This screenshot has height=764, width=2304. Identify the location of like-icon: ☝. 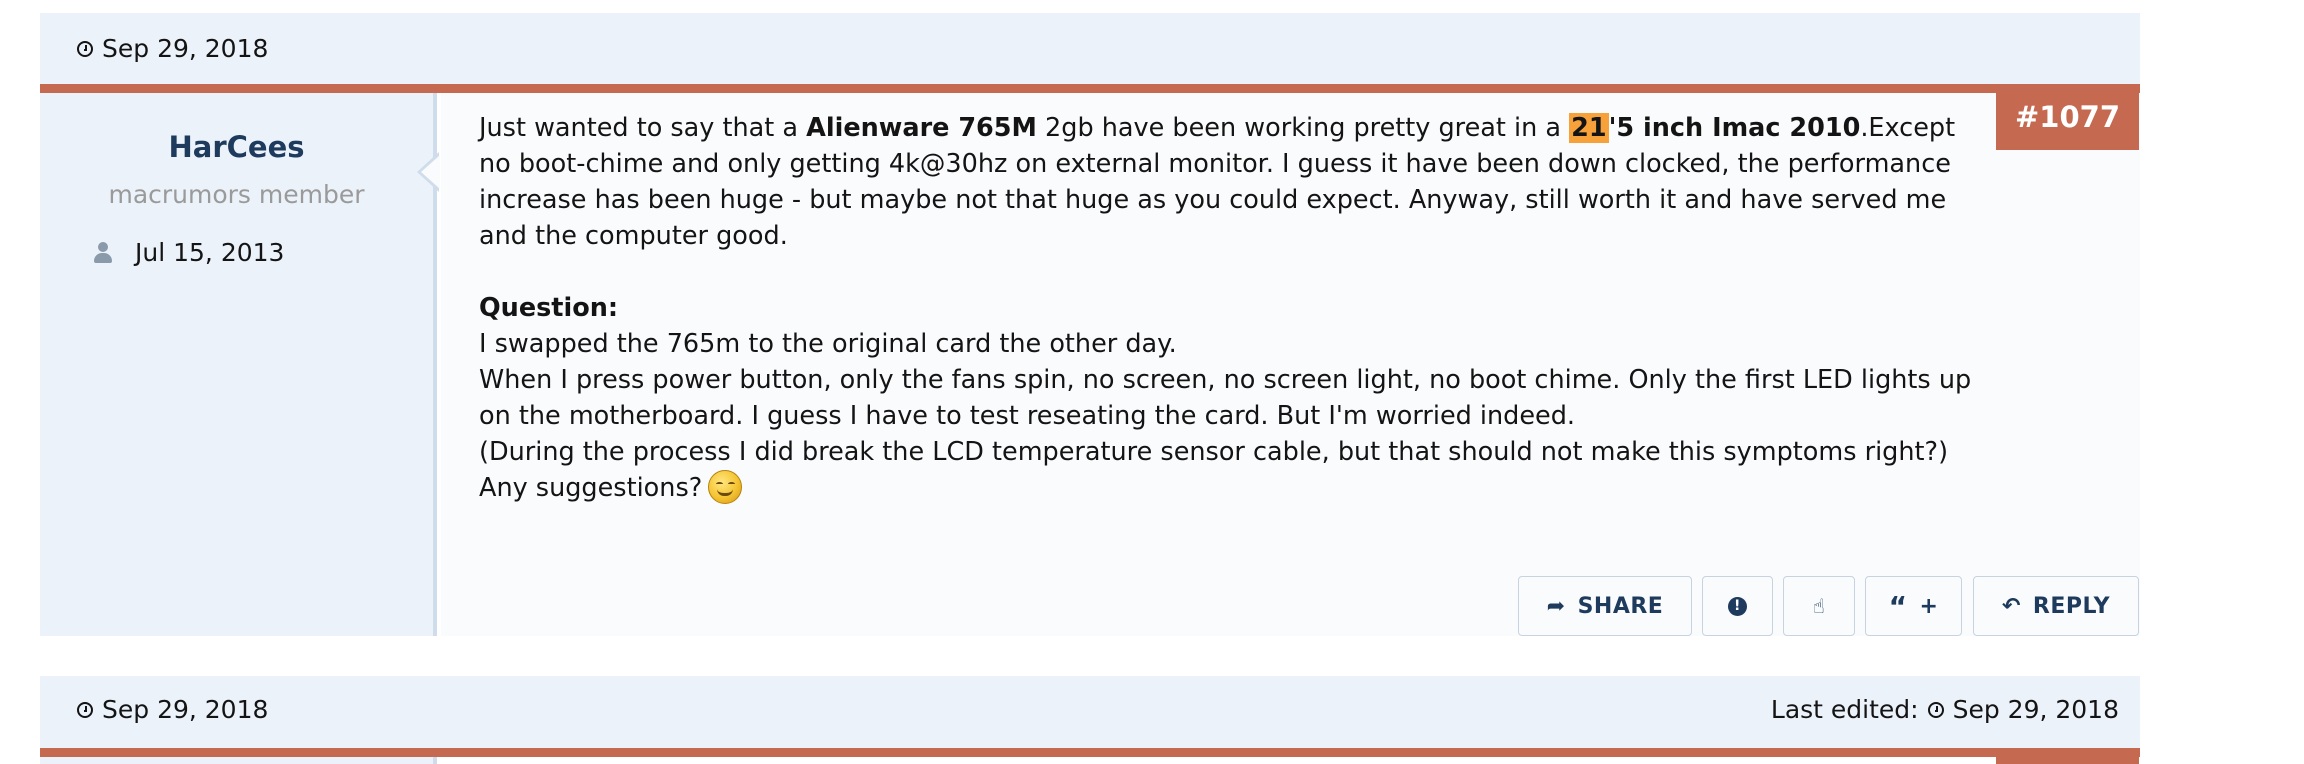
(1819, 606).